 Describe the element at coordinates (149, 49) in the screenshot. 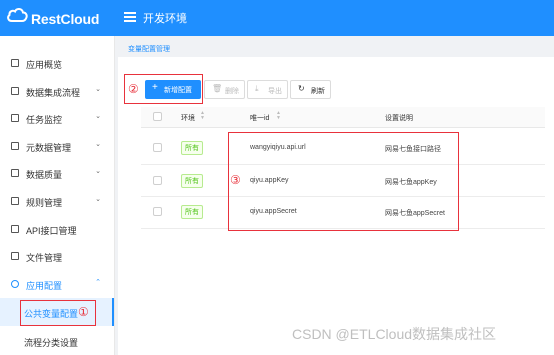

I see `breadcrumb: 变量配置管理` at that location.